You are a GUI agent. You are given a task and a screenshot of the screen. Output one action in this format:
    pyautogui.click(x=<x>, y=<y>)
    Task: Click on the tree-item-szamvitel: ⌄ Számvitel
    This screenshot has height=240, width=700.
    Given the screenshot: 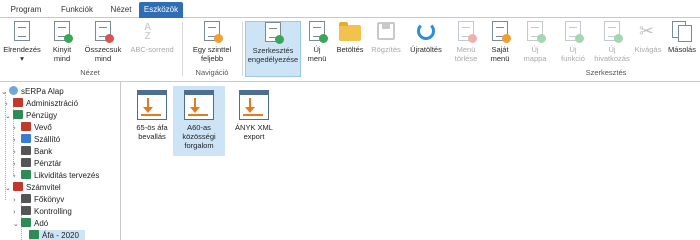 What is the action you would take?
    pyautogui.click(x=33, y=188)
    